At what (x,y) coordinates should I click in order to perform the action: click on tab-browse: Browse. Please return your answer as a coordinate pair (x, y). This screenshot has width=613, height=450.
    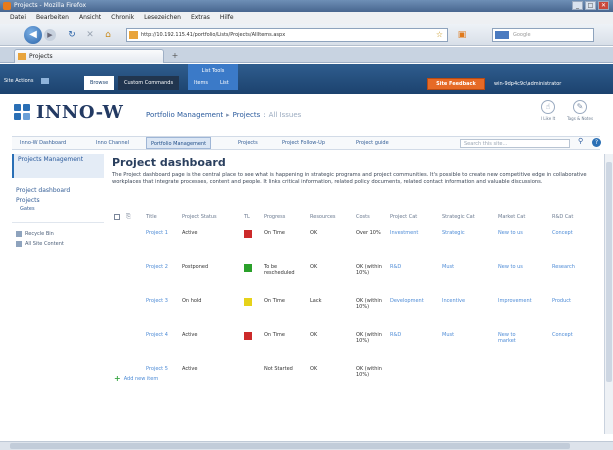
    Looking at the image, I should click on (99, 83).